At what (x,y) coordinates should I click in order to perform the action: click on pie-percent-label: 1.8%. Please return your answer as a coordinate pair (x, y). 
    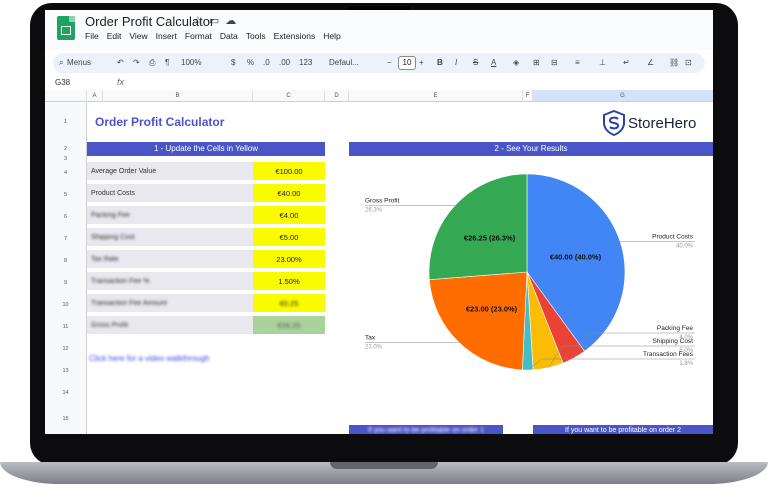
    Looking at the image, I should click on (686, 364).